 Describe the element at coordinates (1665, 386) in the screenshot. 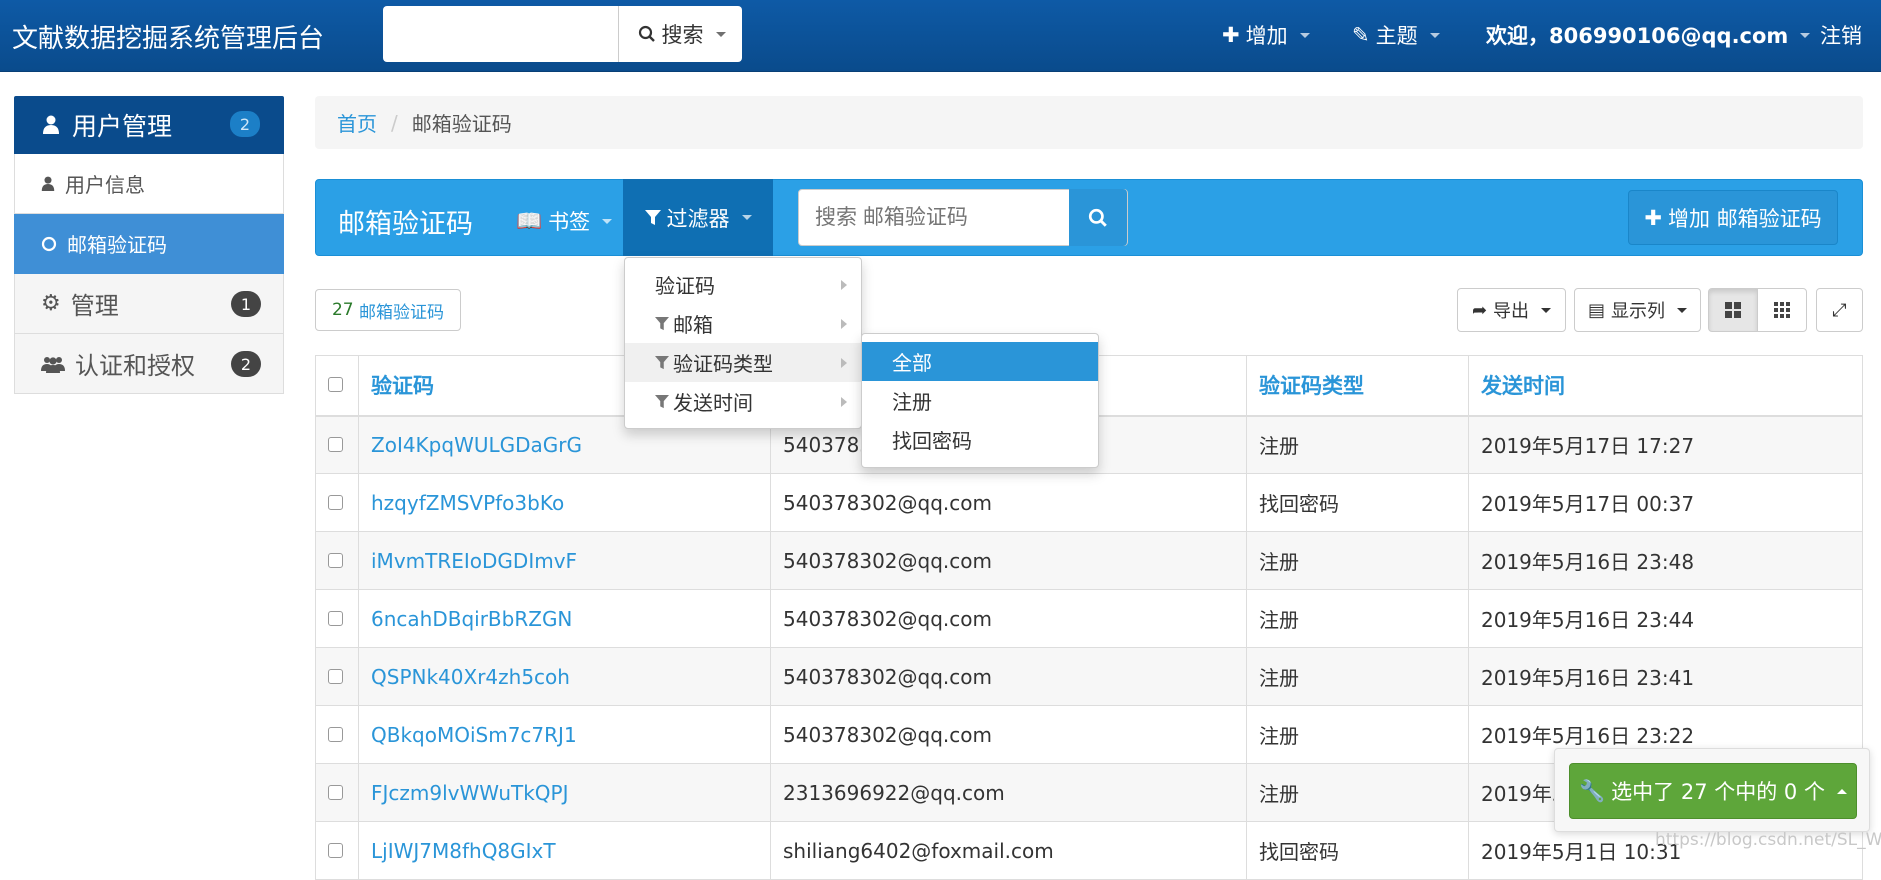

I see `column-header-sent-time: 发送时间` at that location.